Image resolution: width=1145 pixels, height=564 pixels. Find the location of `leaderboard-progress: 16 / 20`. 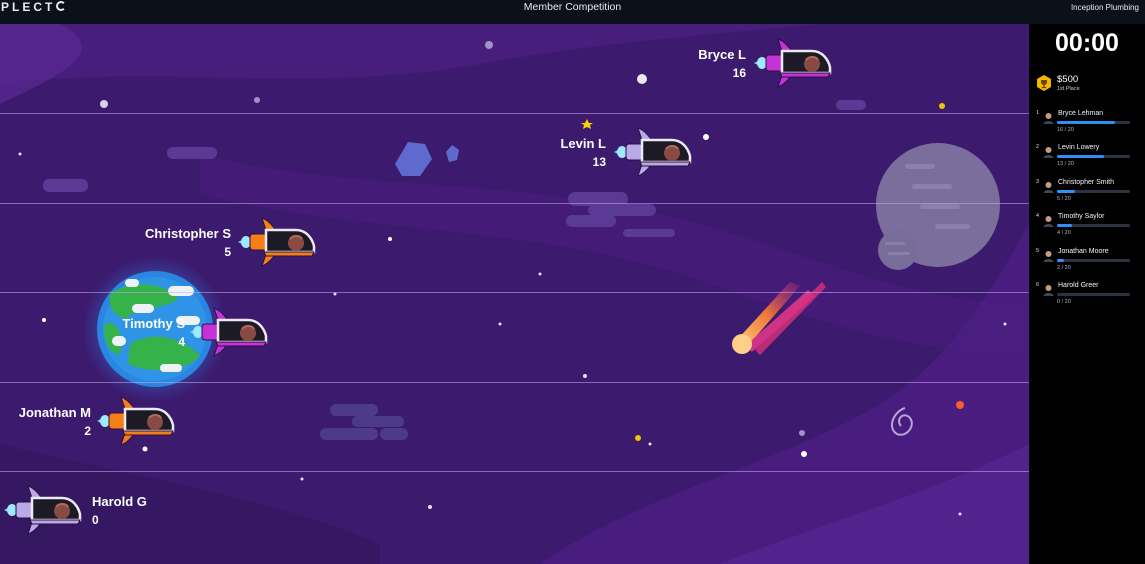

leaderboard-progress: 16 / 20 is located at coordinates (1065, 130).